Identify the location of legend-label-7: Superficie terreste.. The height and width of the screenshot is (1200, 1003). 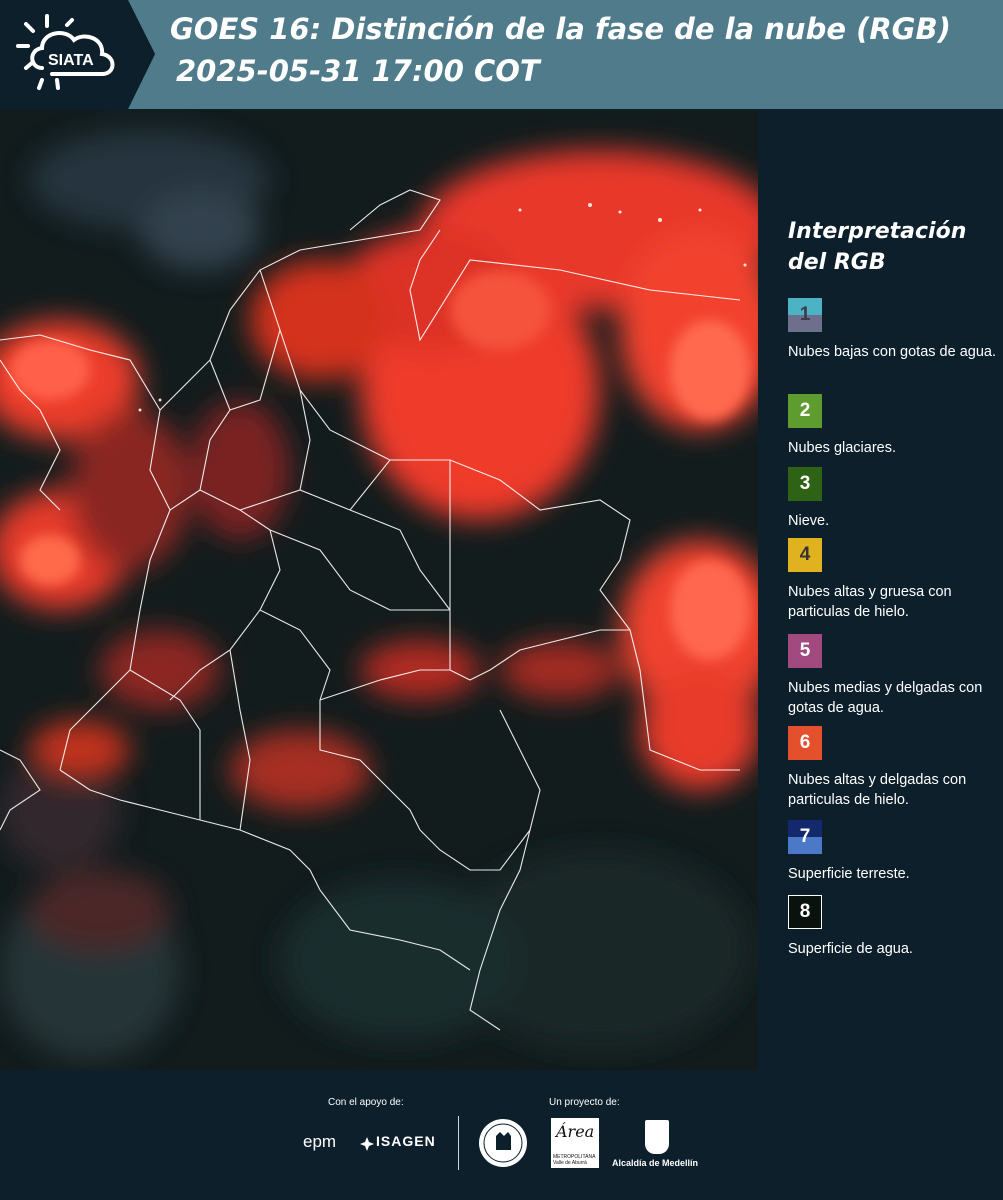
(849, 874).